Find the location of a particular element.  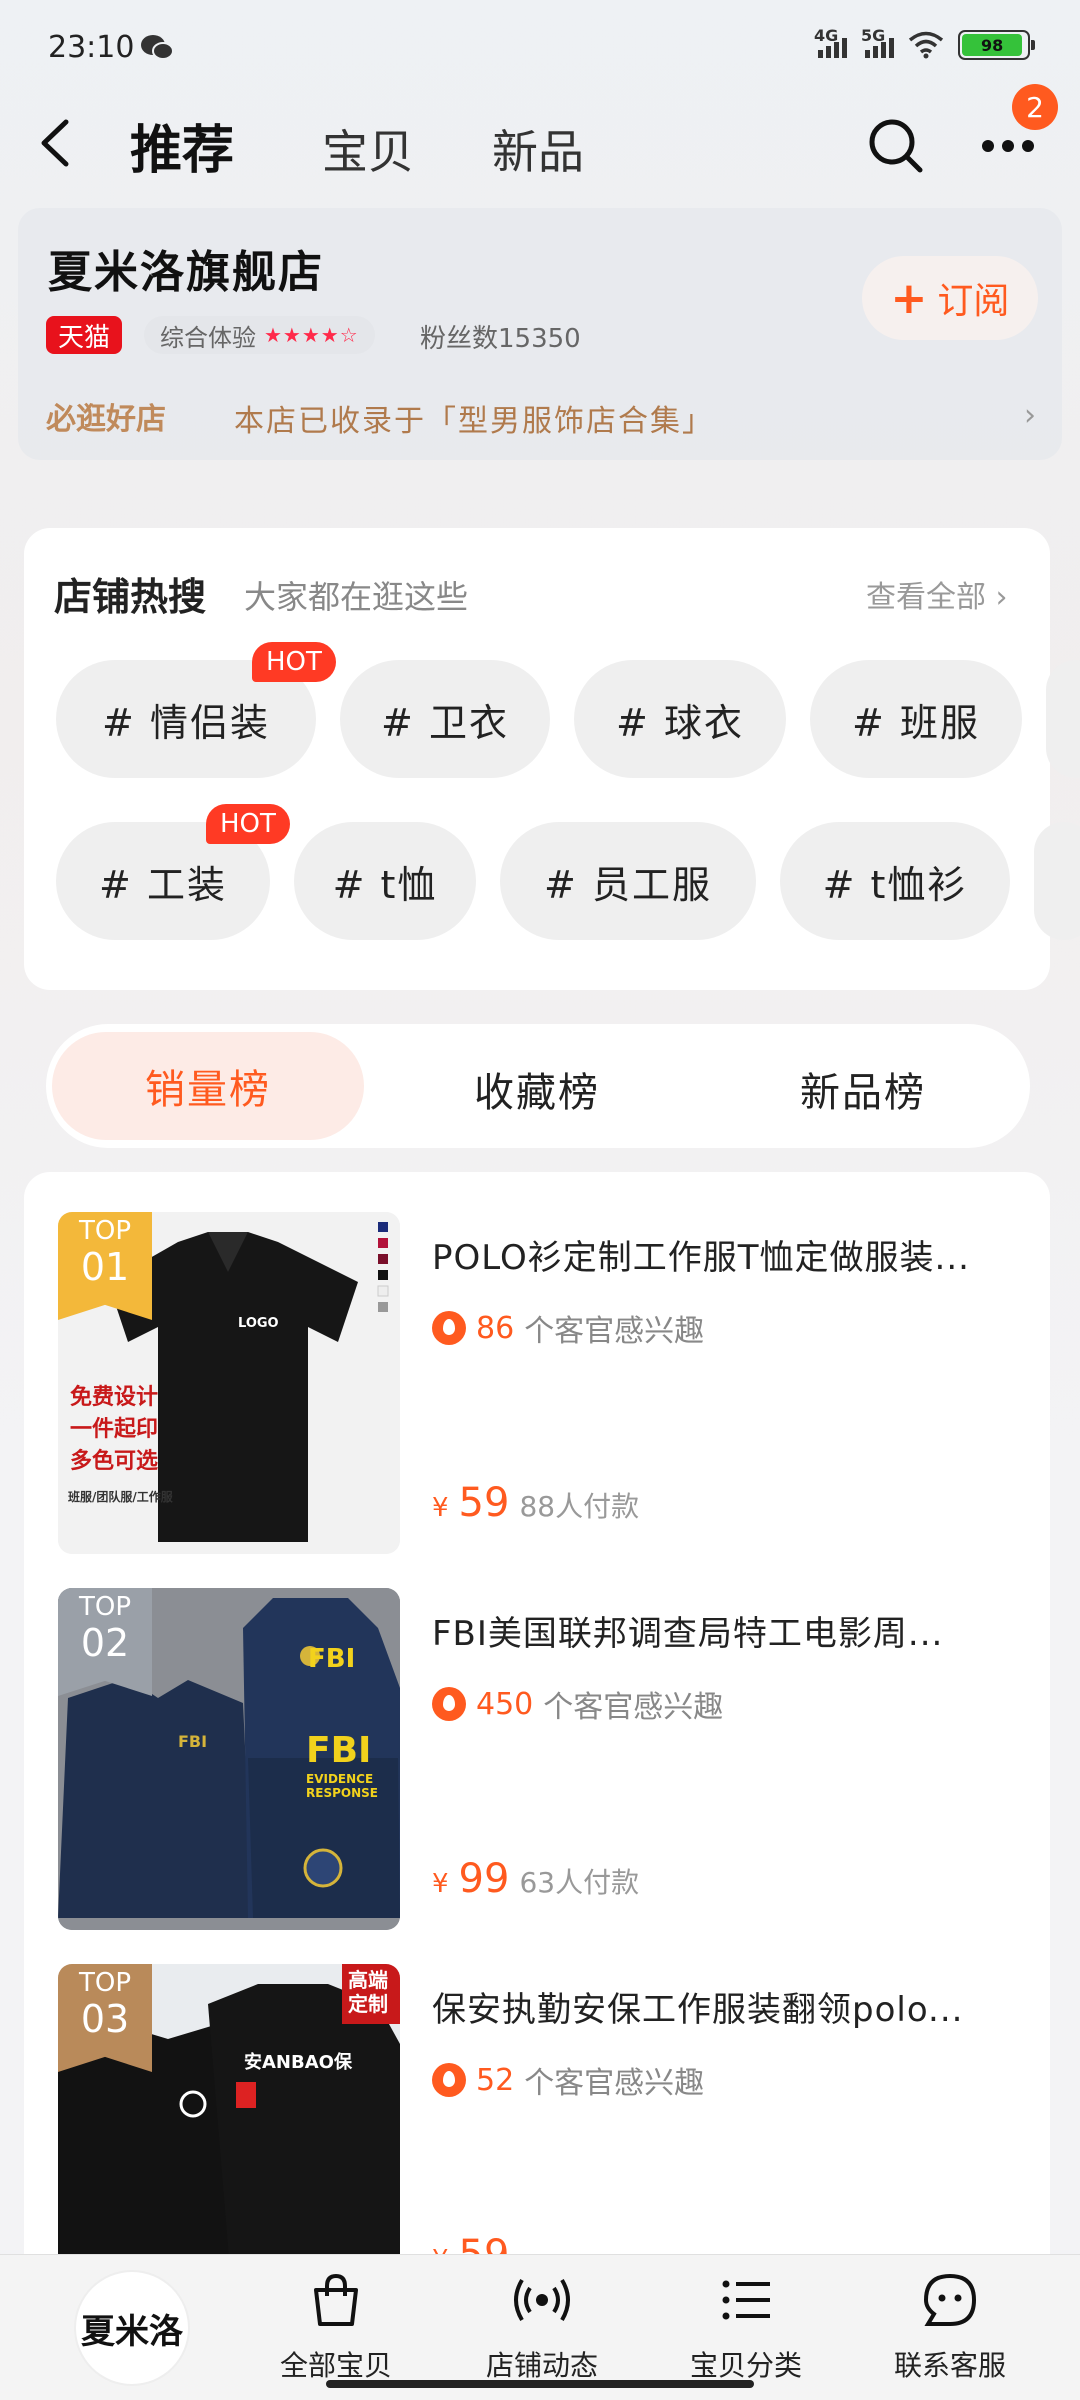

rank-badge: TOP 03 is located at coordinates (105, 2018).